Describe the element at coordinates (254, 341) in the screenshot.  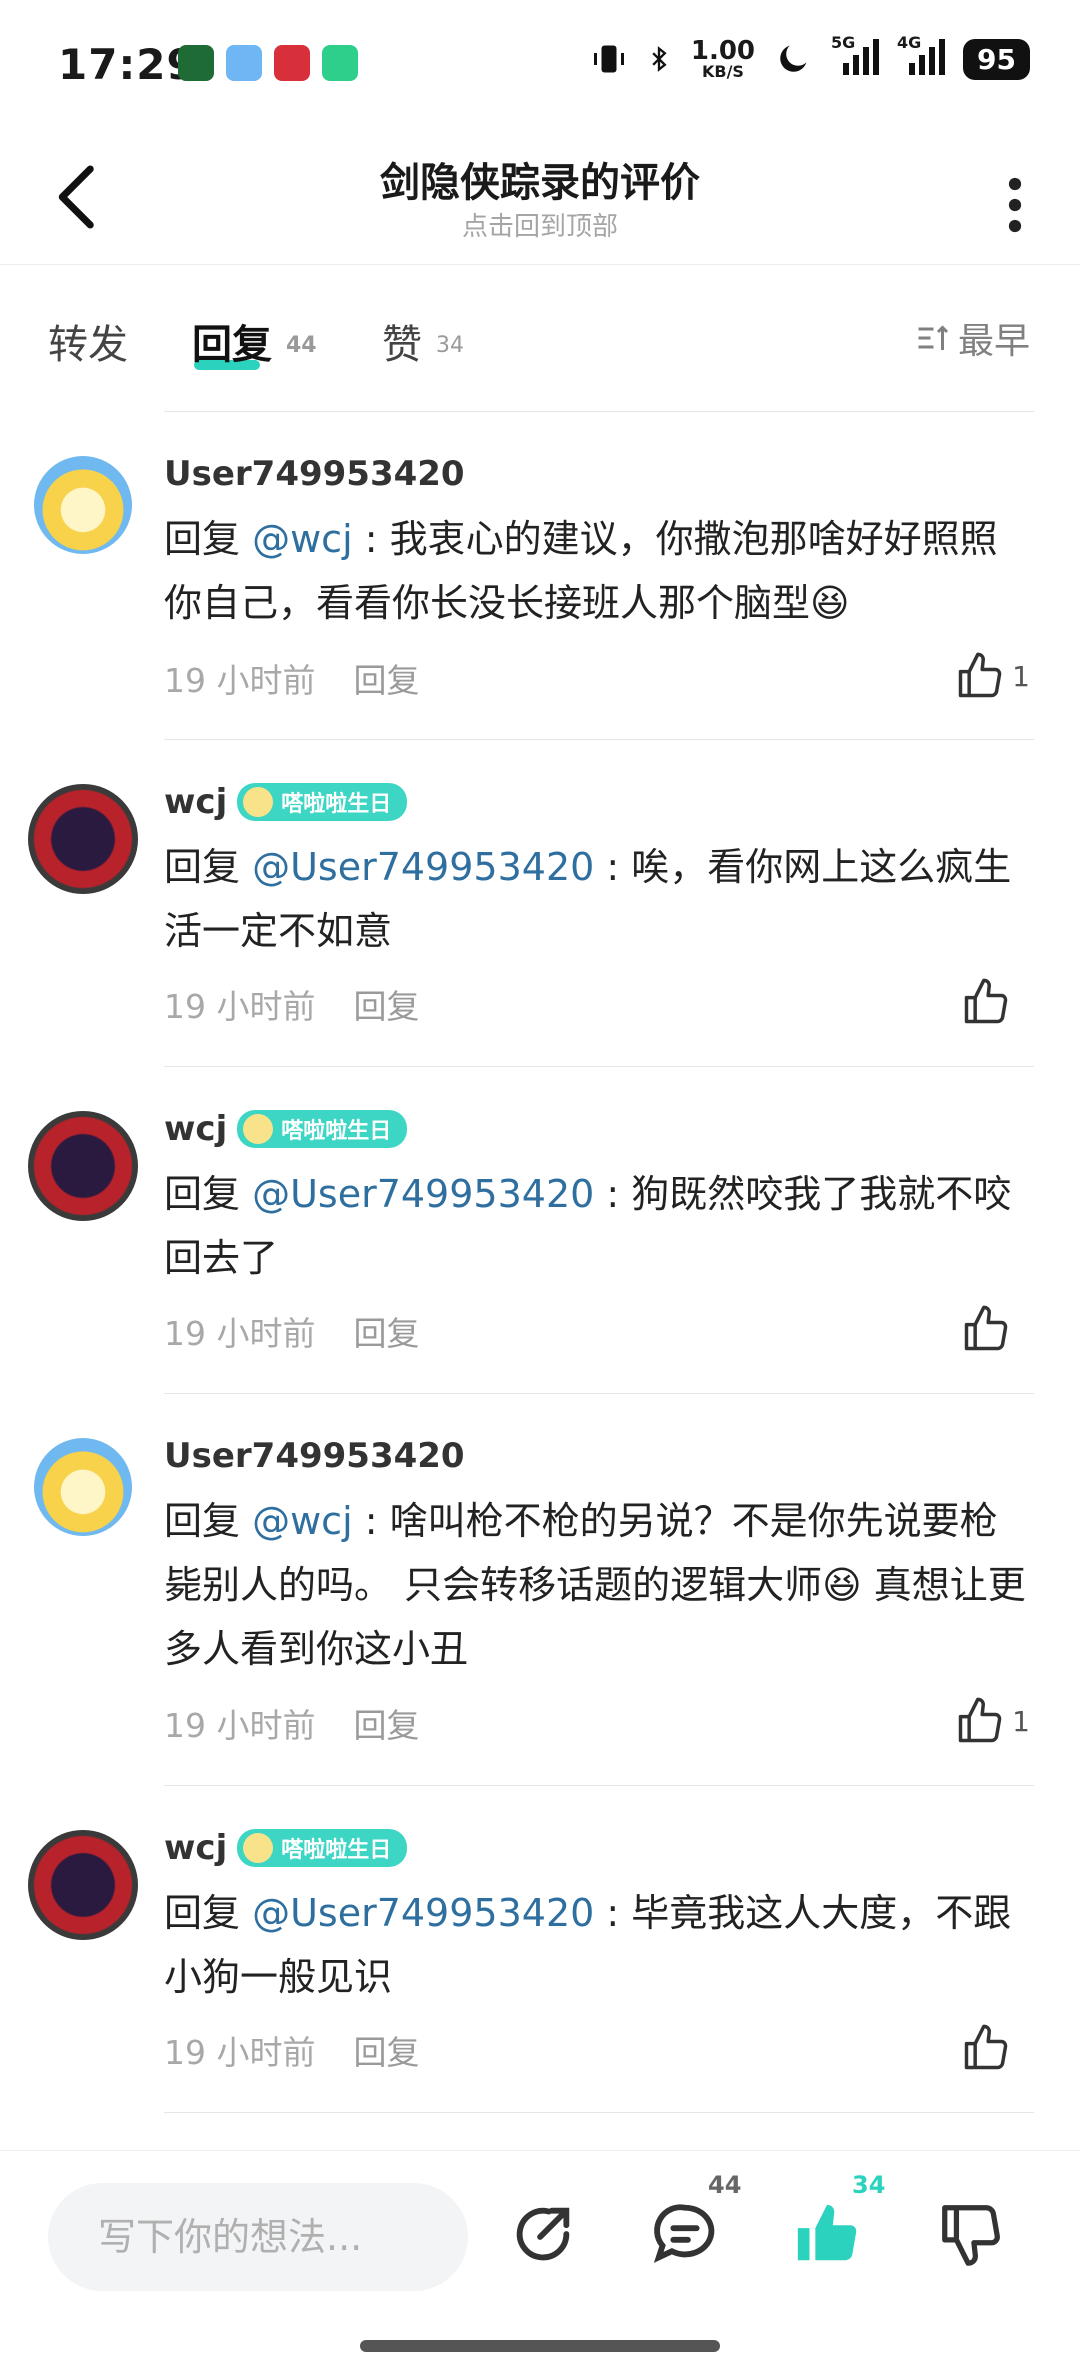
I see `tab-replies: 回复 44` at that location.